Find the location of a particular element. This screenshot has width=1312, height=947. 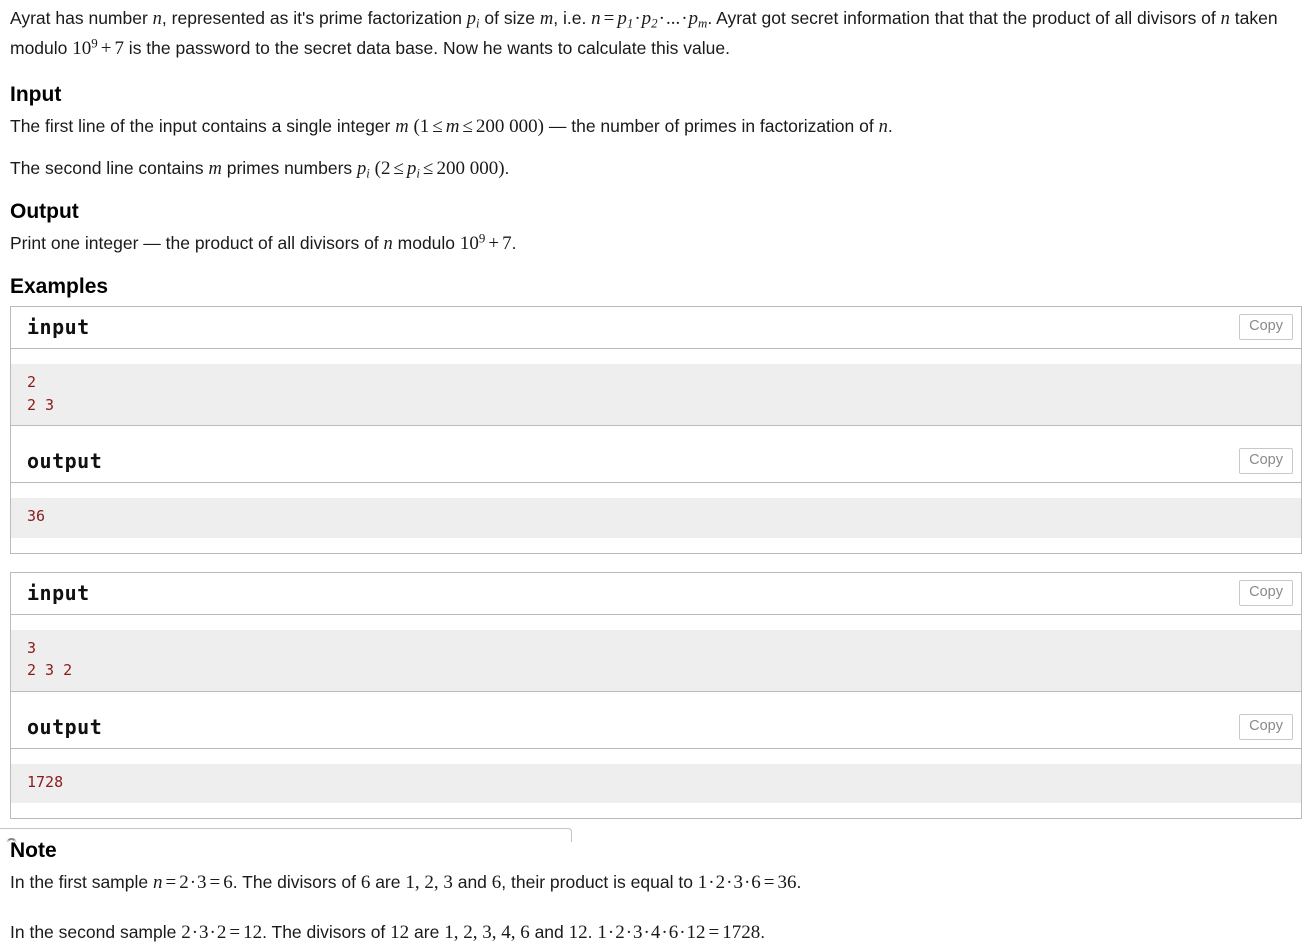

math-var-p-sub-i-2: pi is located at coordinates (363, 170).